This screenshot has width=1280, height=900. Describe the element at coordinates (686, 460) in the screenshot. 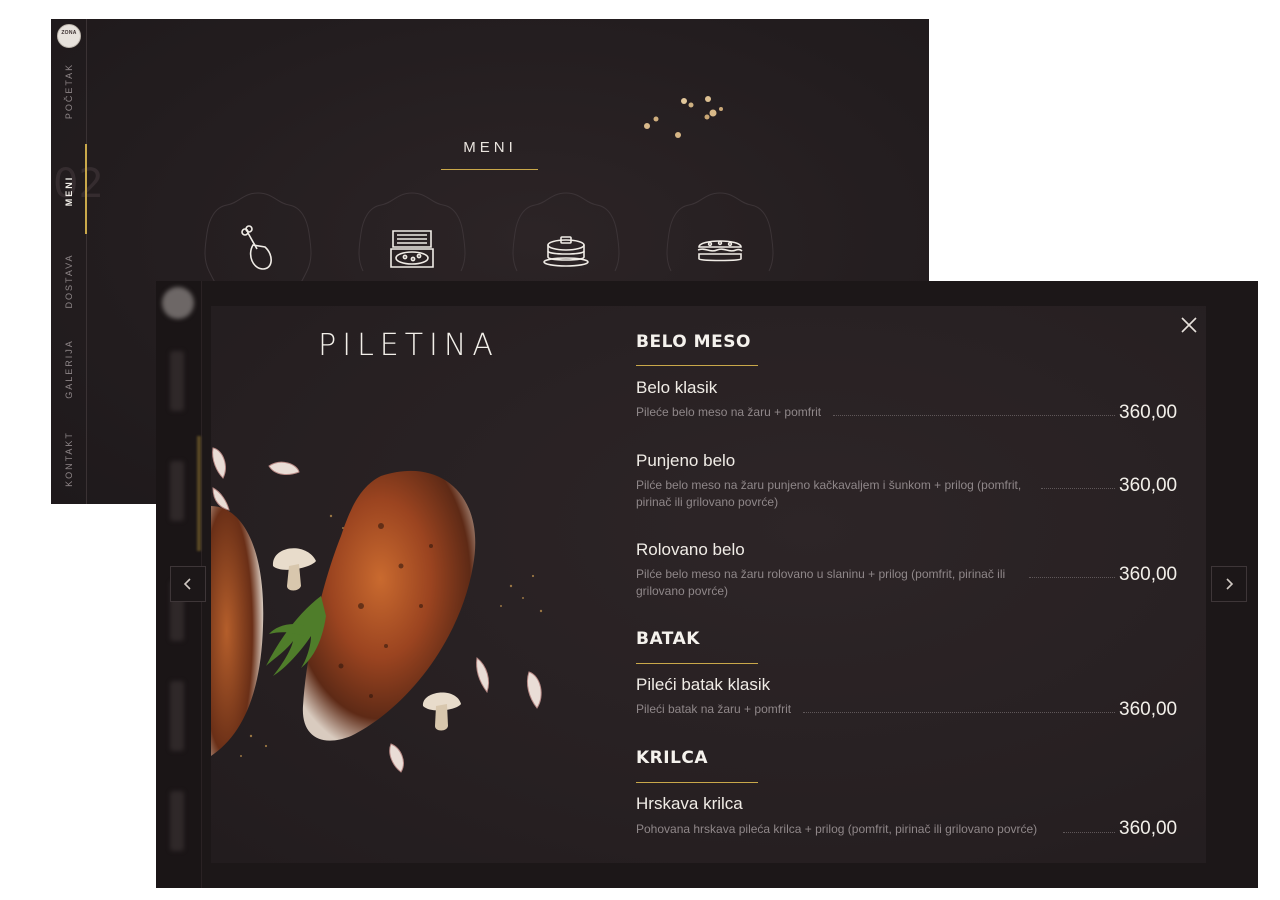

I see `item-name: Punjeno belo` at that location.